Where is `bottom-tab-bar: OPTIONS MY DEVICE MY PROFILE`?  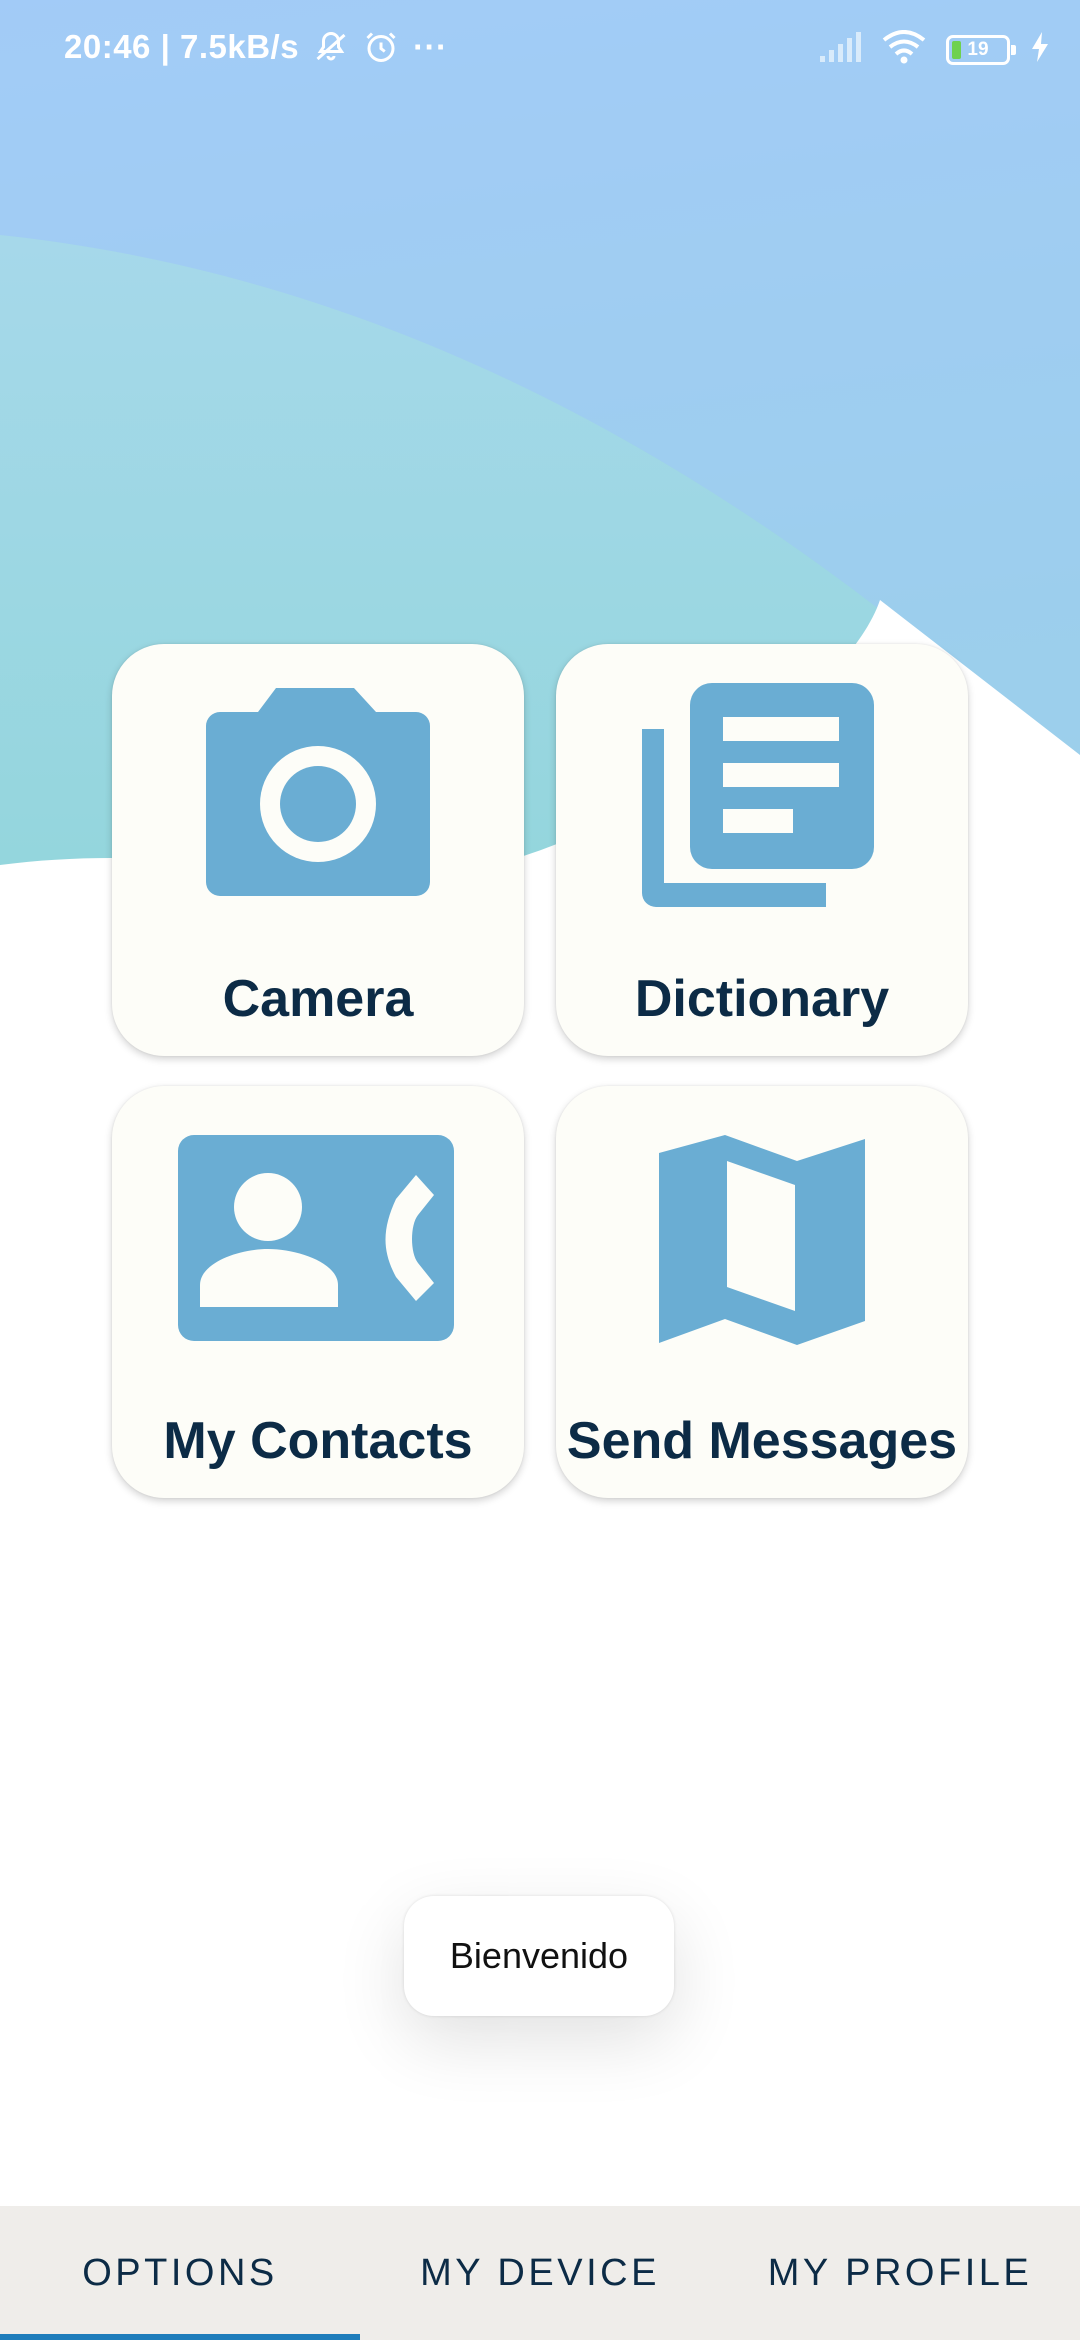 bottom-tab-bar: OPTIONS MY DEVICE MY PROFILE is located at coordinates (540, 2273).